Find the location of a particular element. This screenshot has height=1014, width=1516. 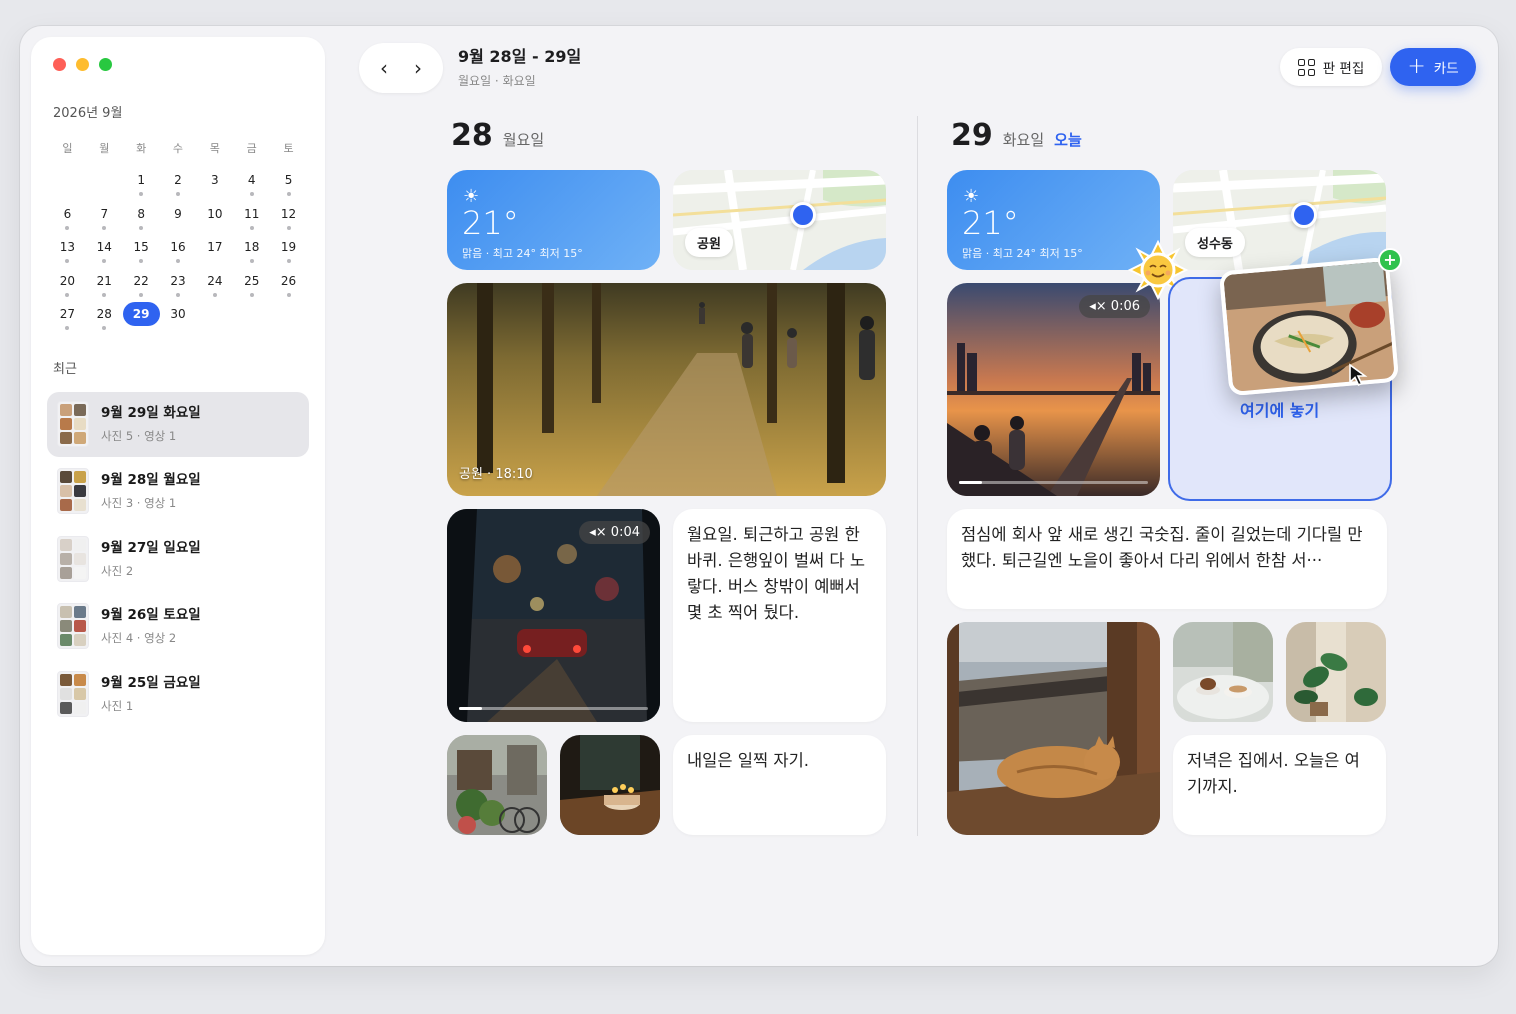

calendar-day: 30 is located at coordinates (178, 321).